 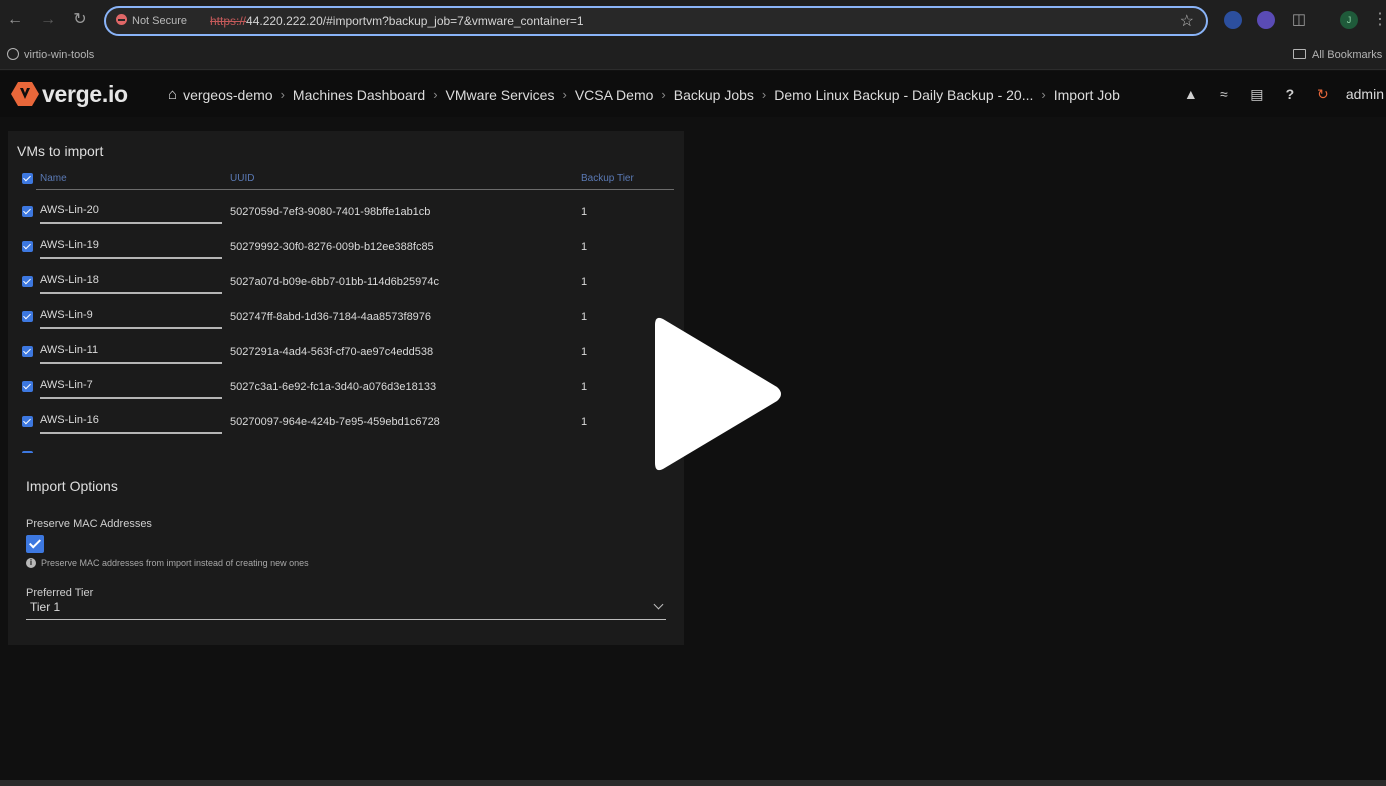 What do you see at coordinates (85, 93) in the screenshot?
I see `logo-text: verge.io` at bounding box center [85, 93].